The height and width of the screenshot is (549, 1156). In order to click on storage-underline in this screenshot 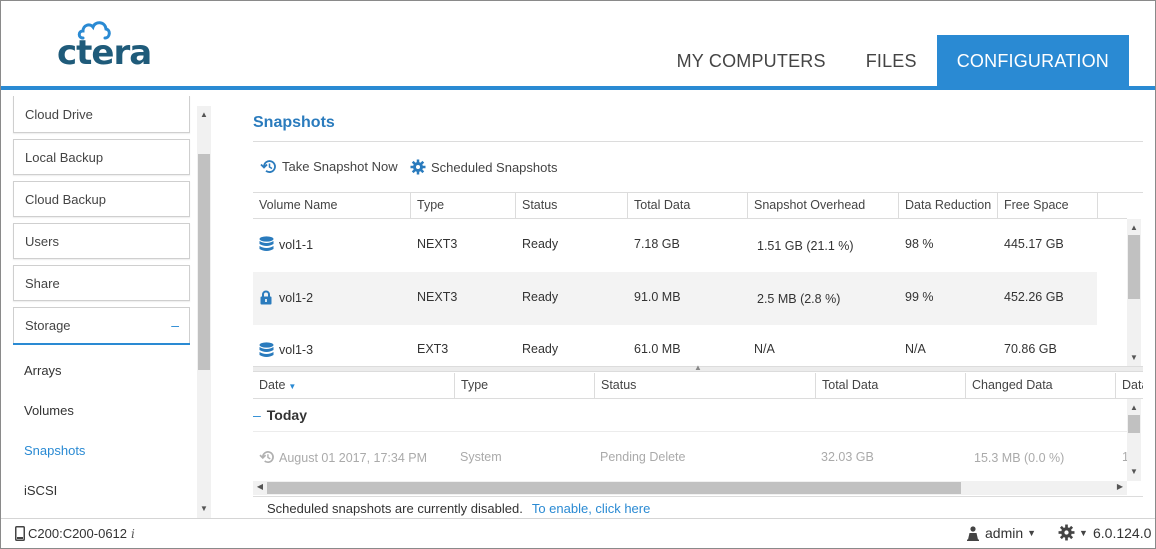, I will do `click(101, 344)`.